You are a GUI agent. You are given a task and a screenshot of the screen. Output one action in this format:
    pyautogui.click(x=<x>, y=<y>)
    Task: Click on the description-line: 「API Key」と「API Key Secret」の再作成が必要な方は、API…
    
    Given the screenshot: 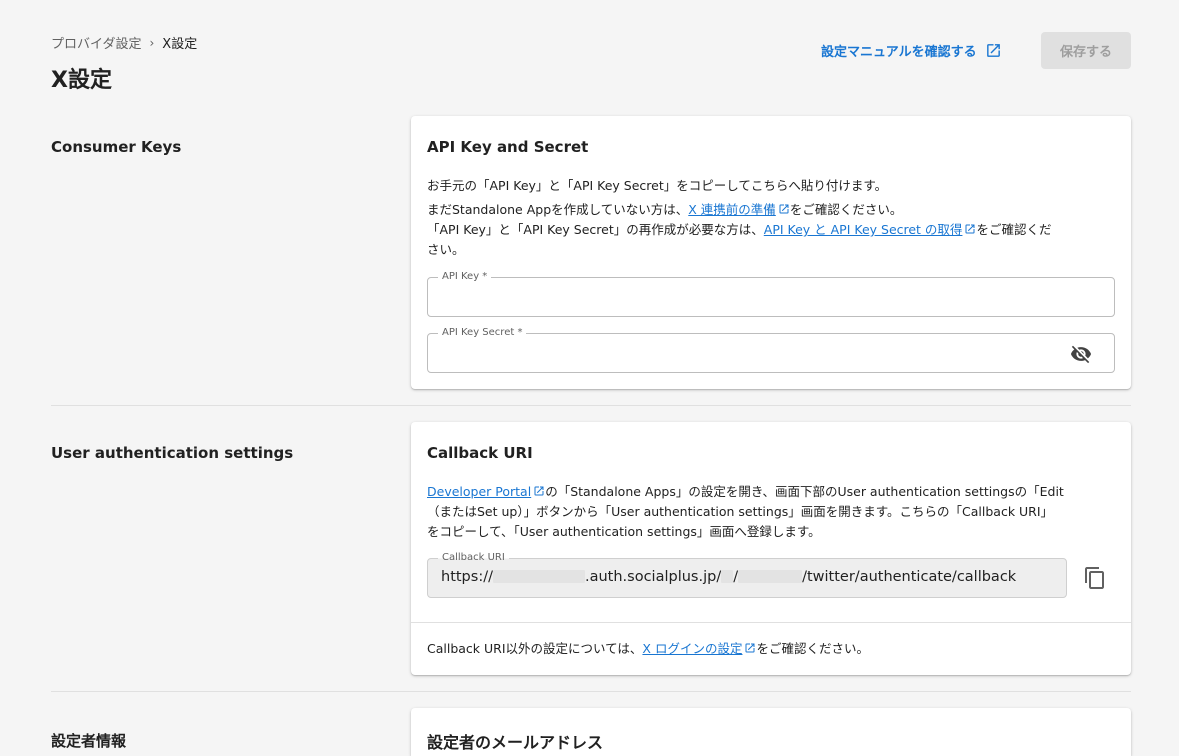 What is the action you would take?
    pyautogui.click(x=739, y=229)
    